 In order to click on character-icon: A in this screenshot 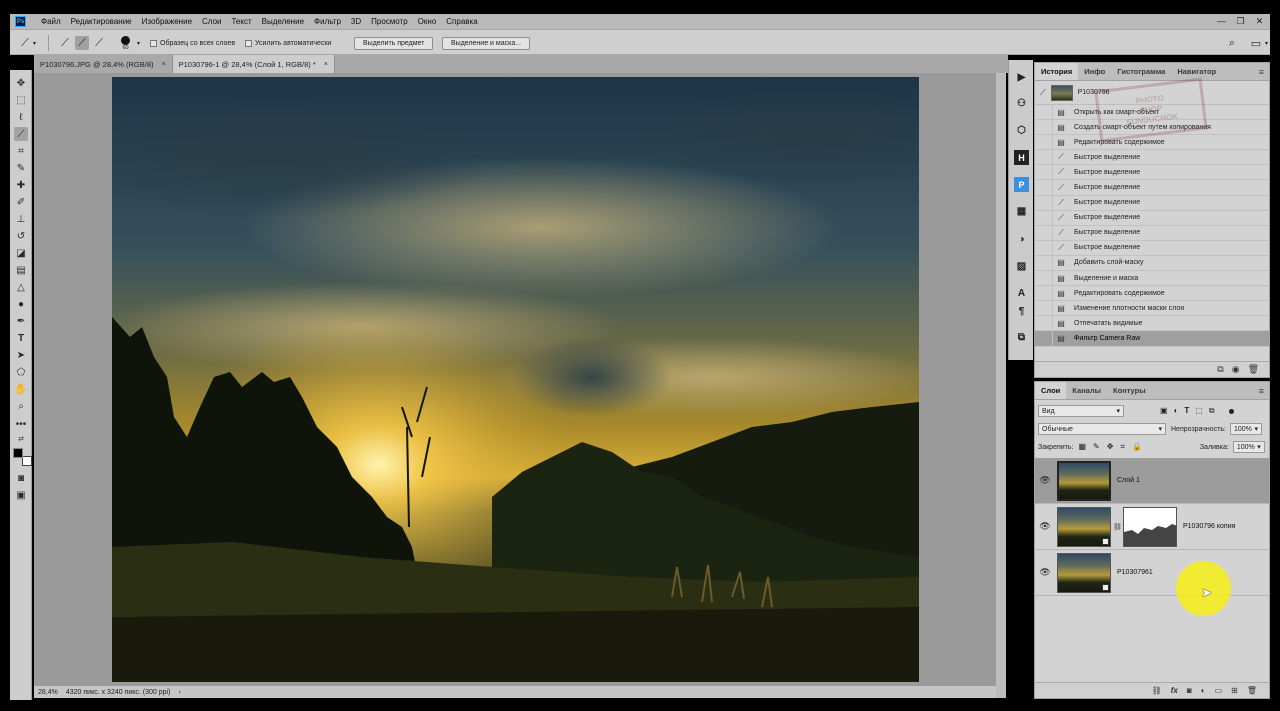, I will do `click(1021, 293)`.